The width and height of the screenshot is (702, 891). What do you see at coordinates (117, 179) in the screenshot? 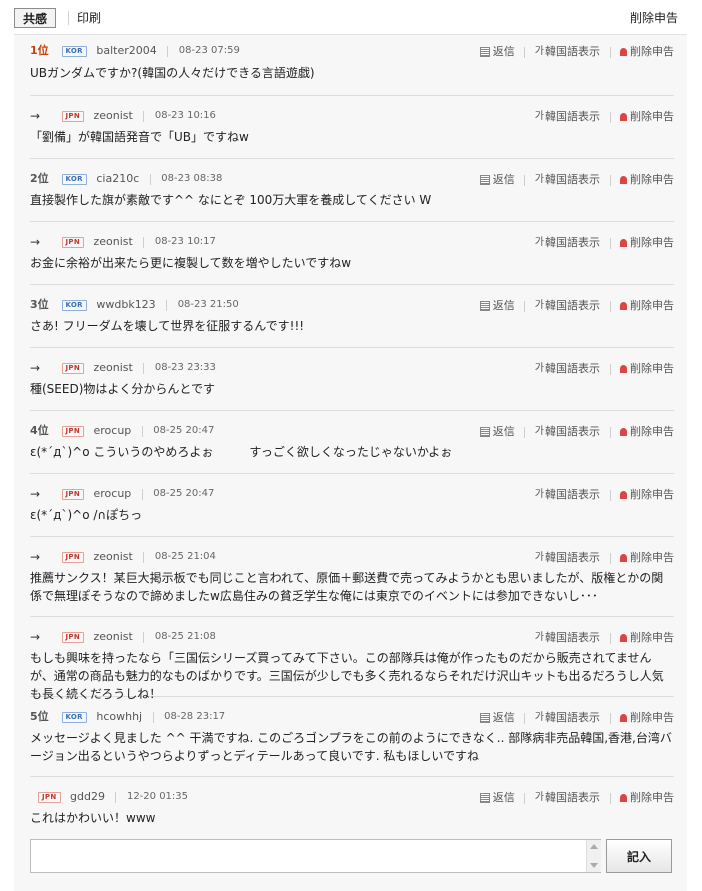
I see `username: cia210c` at bounding box center [117, 179].